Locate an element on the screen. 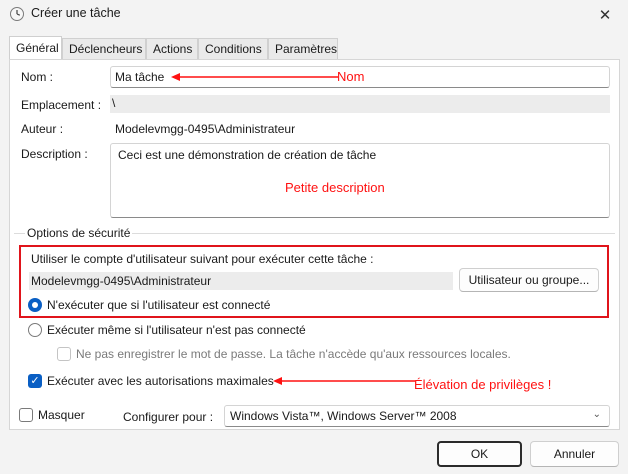 The image size is (628, 474). description-label: Description : is located at coordinates (54, 154).